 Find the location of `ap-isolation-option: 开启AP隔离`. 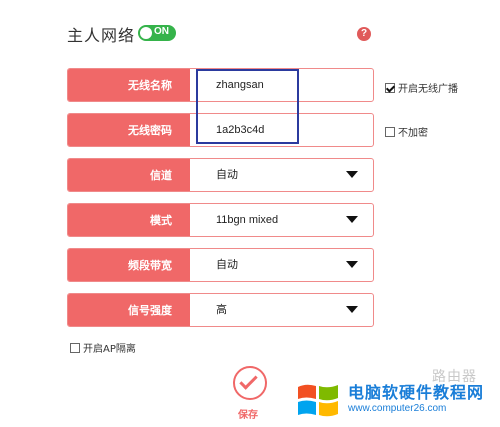

ap-isolation-option: 开启AP隔离 is located at coordinates (103, 347).